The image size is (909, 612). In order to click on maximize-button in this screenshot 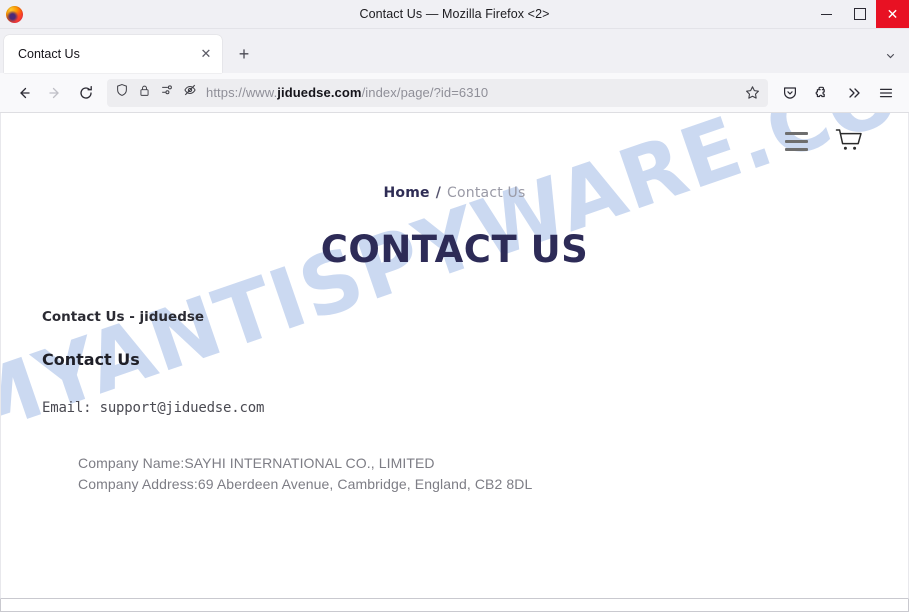, I will do `click(859, 14)`.